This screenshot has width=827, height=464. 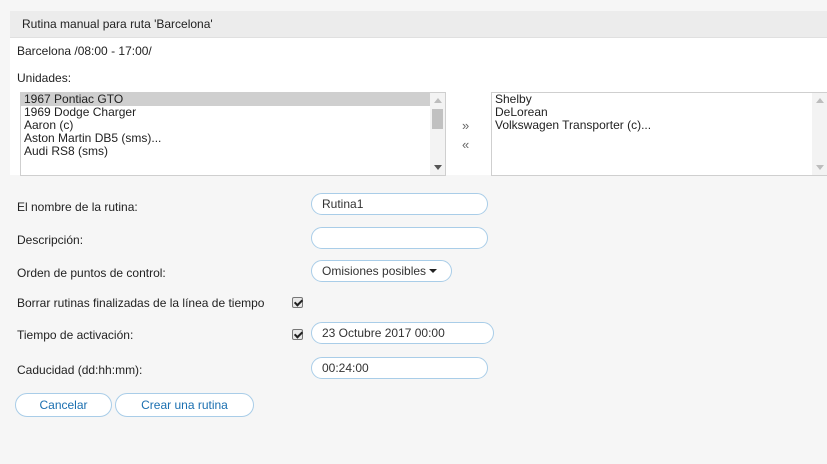 What do you see at coordinates (399, 204) in the screenshot?
I see `routine-name-input: Rutina1` at bounding box center [399, 204].